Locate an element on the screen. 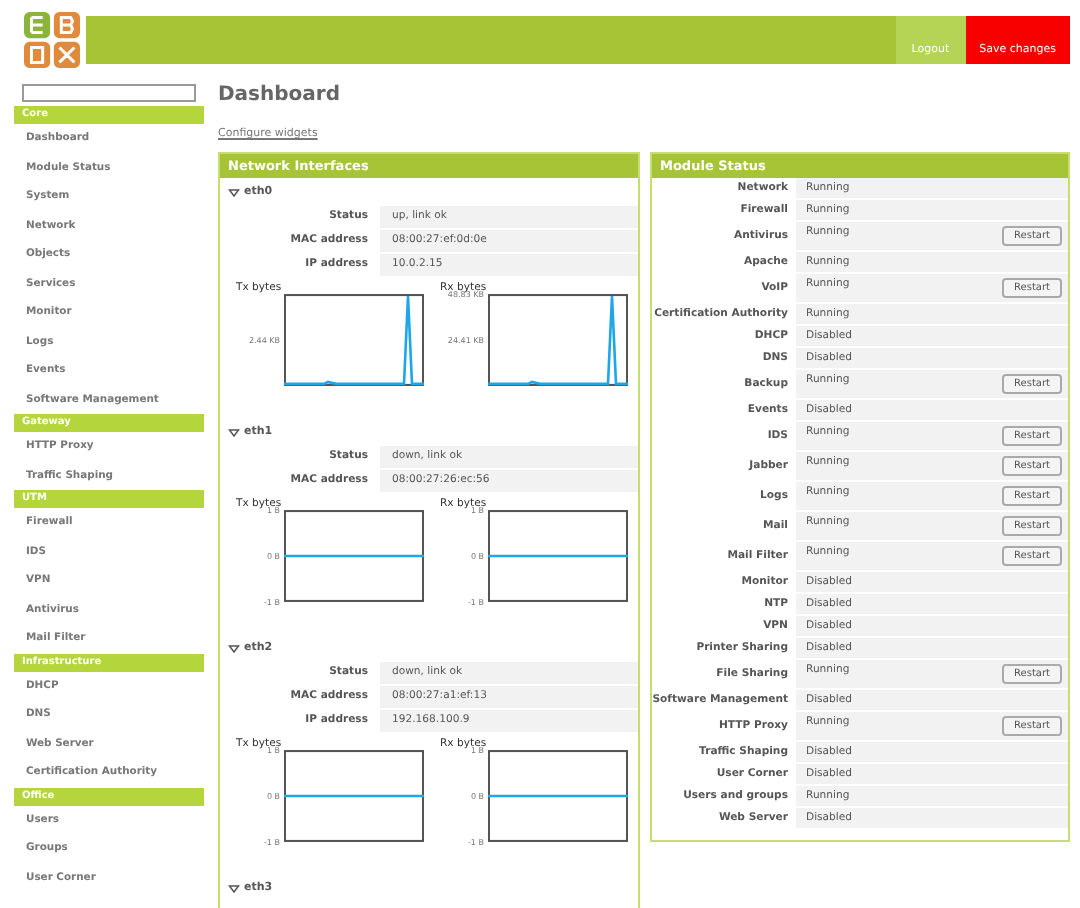 The width and height of the screenshot is (1080, 908). search-field is located at coordinates (109, 93).